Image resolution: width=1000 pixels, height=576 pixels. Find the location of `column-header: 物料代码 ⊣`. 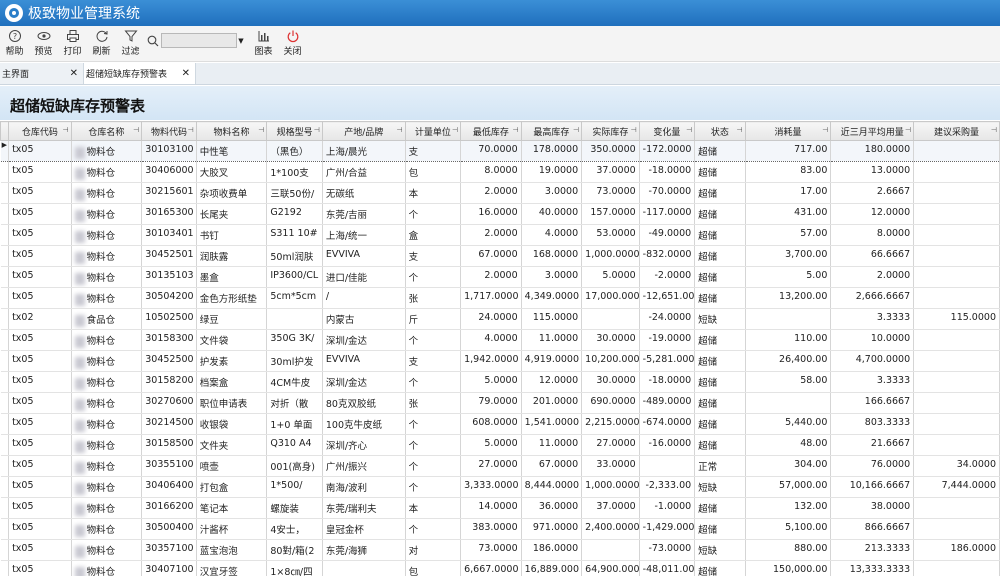

column-header: 物料代码 ⊣ is located at coordinates (169, 131).